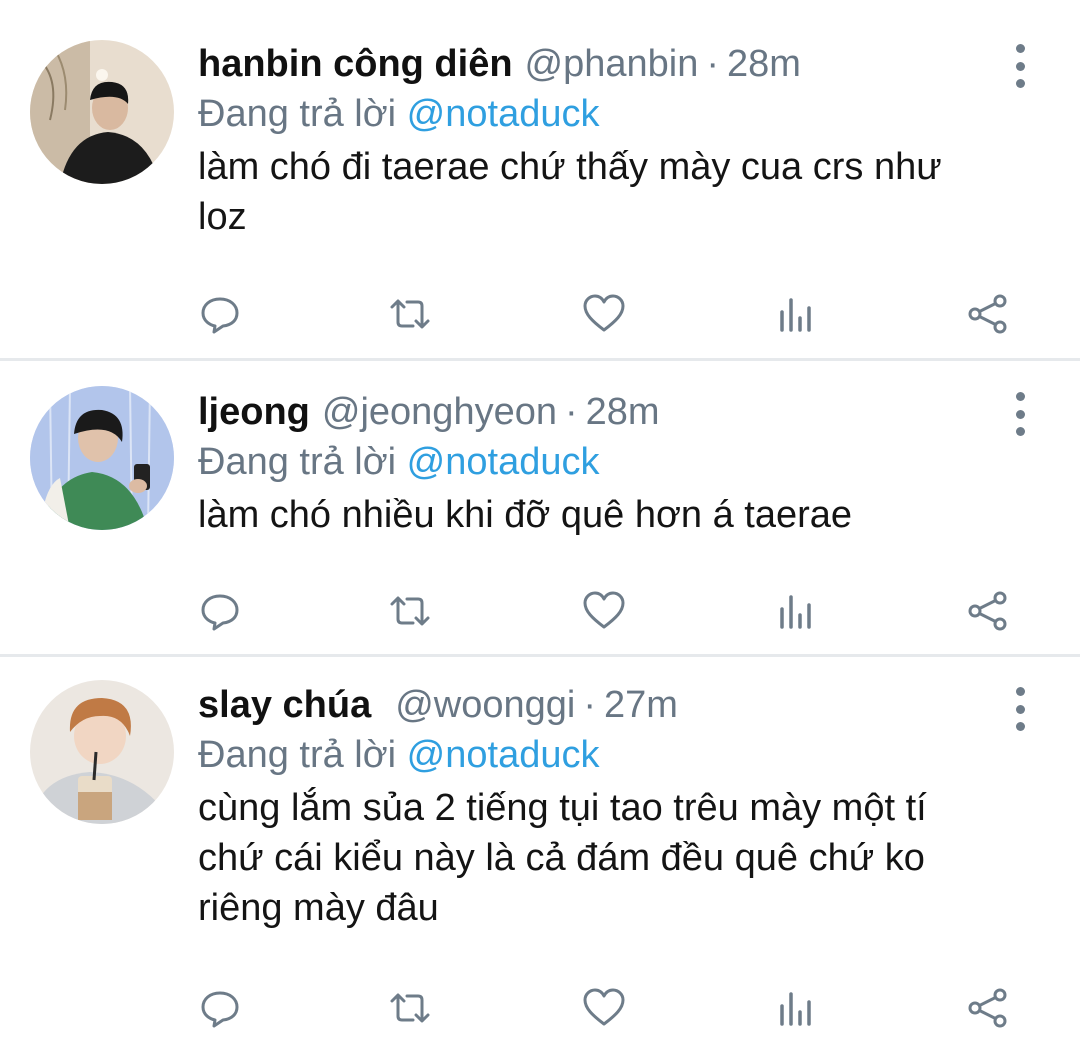 The width and height of the screenshot is (1080, 1050). What do you see at coordinates (439, 412) in the screenshot?
I see `user-handle: @jeonghyeon` at bounding box center [439, 412].